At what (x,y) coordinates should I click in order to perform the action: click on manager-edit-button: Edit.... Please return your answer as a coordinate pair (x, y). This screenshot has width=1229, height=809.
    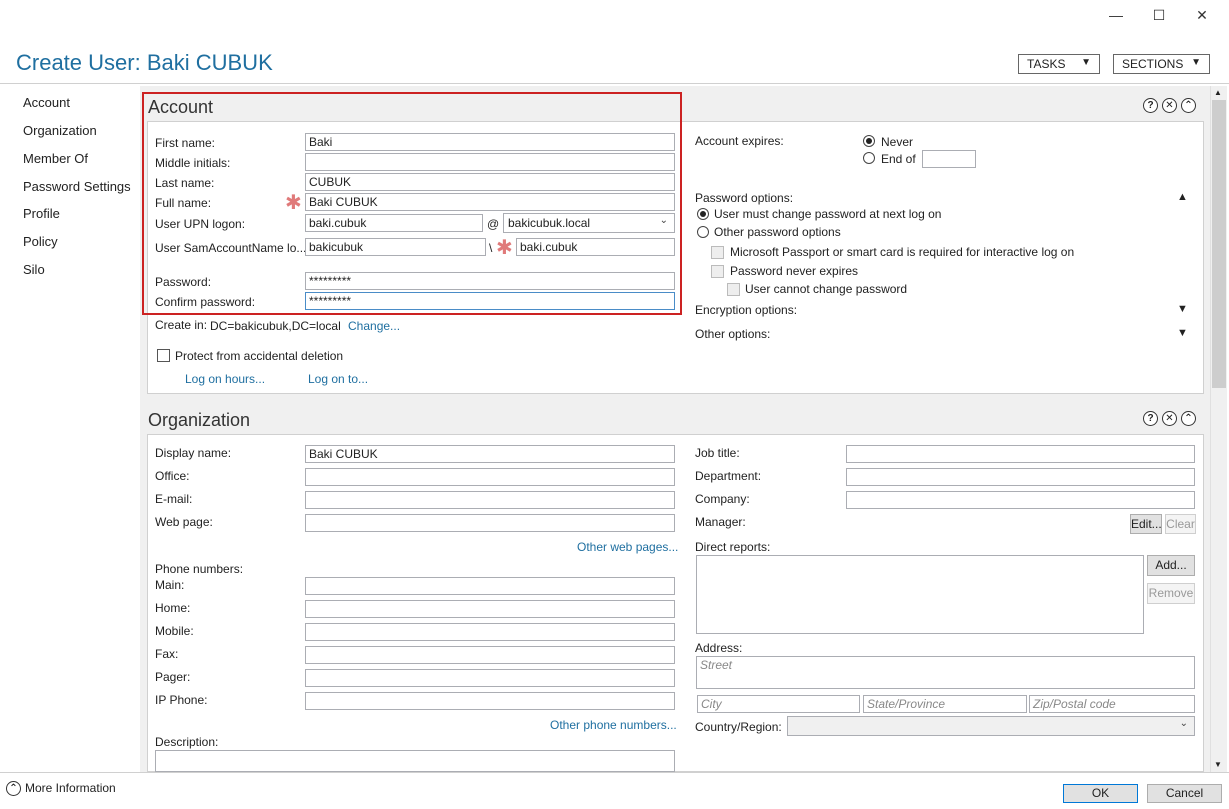
    Looking at the image, I should click on (1146, 524).